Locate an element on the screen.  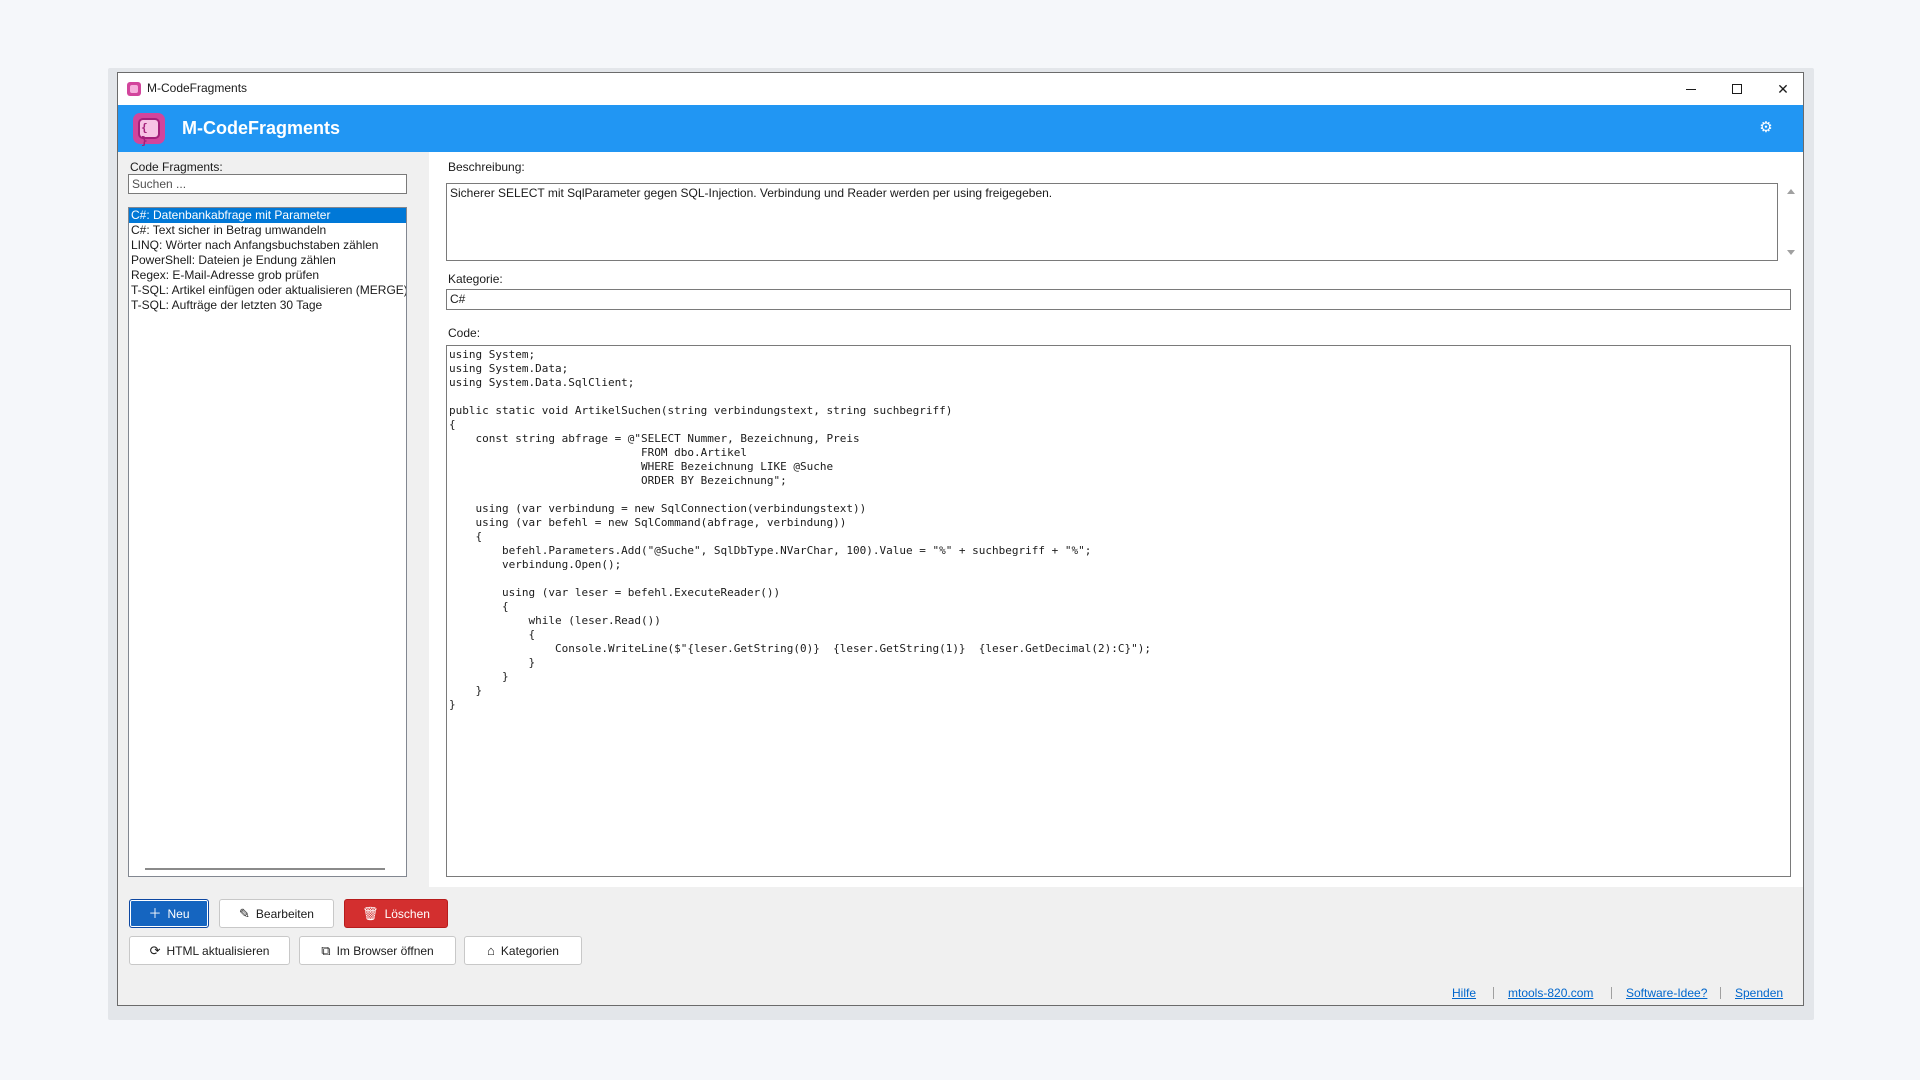
code-label: Code: is located at coordinates (464, 333).